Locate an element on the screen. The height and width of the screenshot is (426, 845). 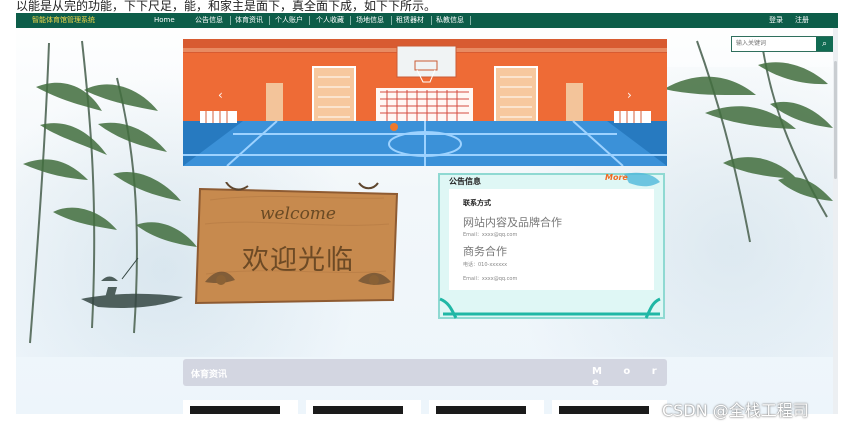
csdn-watermark: CSDN @全栈工程司 is located at coordinates (735, 410).